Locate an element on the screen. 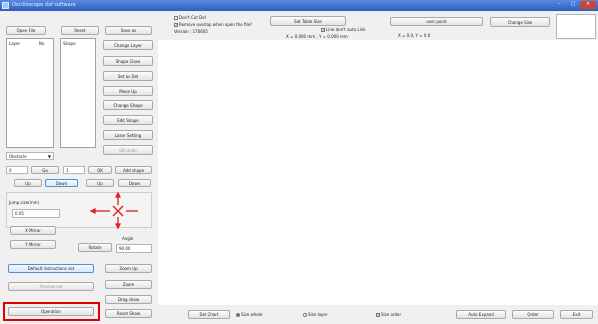 The image size is (598, 324). size-order-label: Size order is located at coordinates (391, 314).